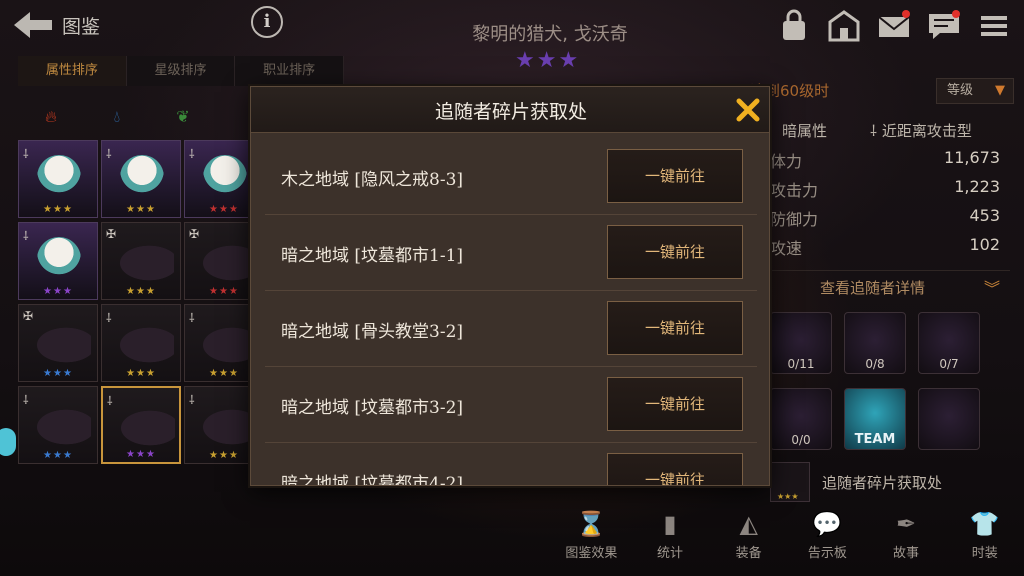  I want to click on guild-button, so click(844, 26).